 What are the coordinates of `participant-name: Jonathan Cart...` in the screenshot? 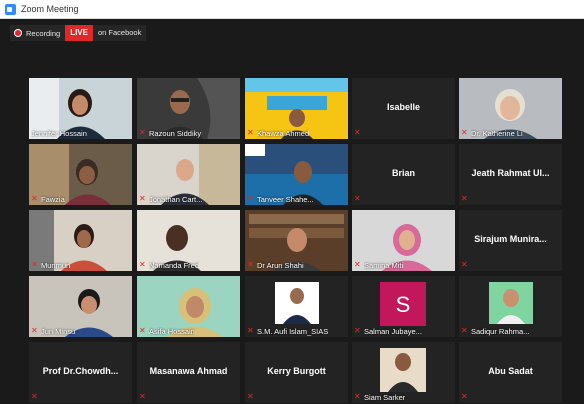 It's located at (176, 199).